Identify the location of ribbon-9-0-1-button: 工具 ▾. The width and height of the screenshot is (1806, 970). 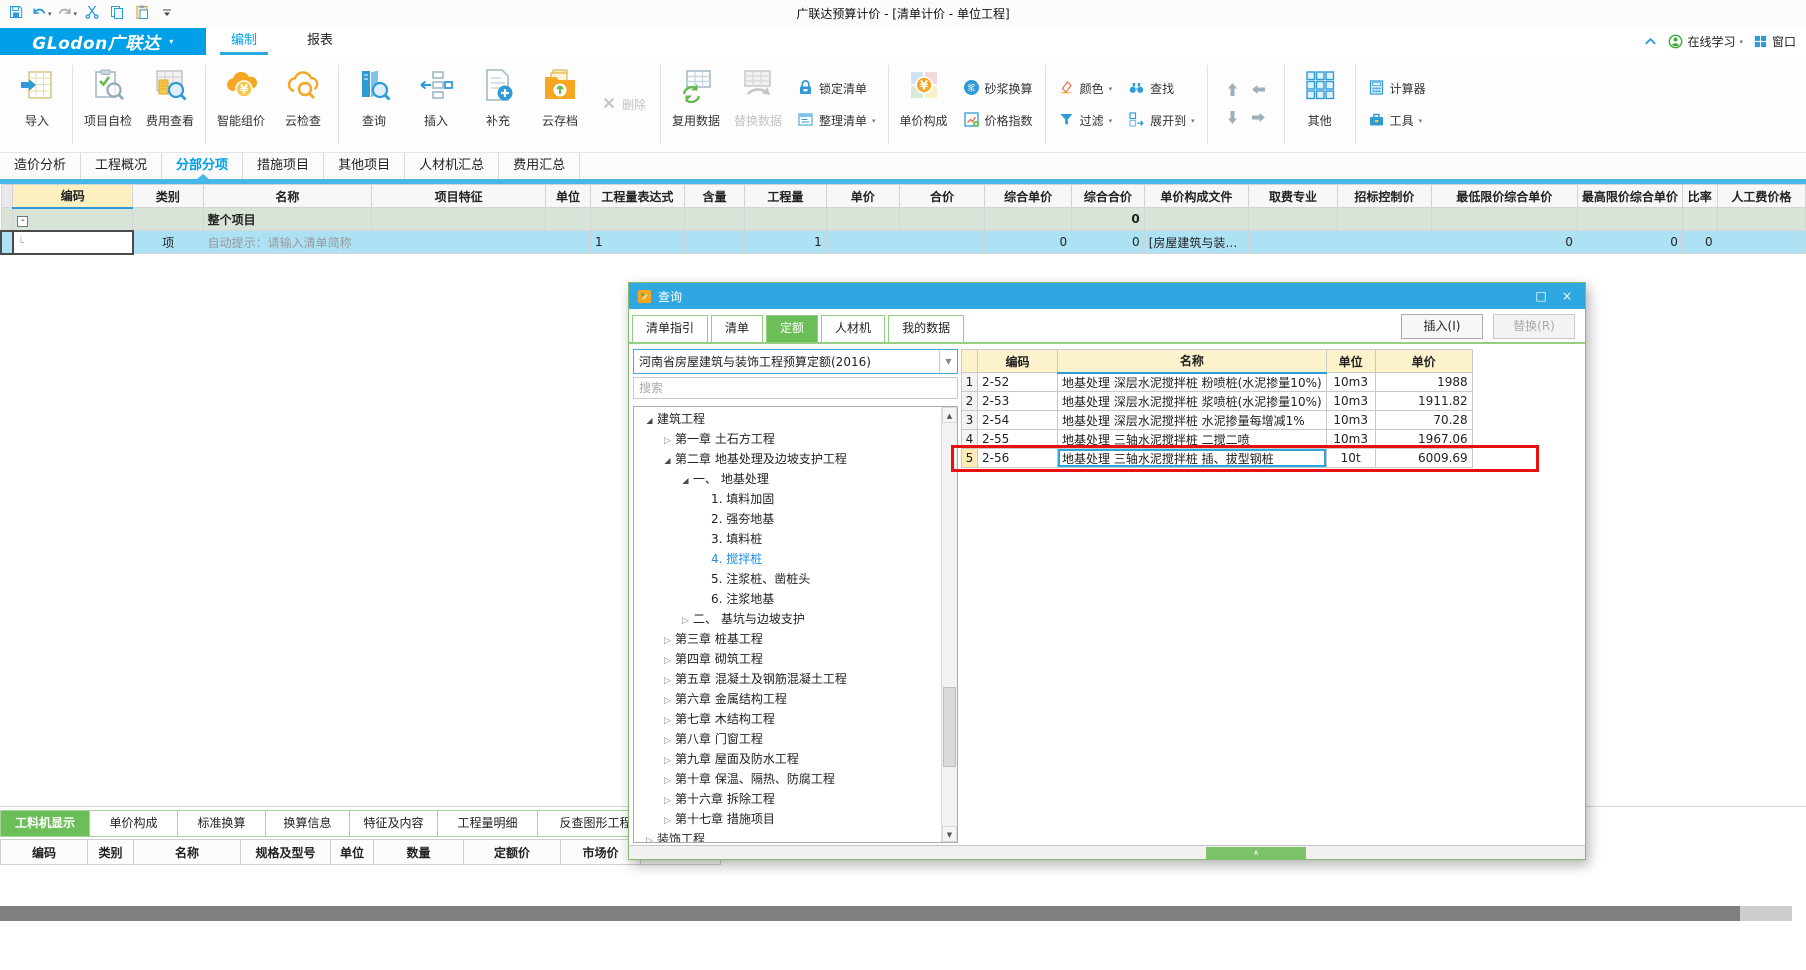
(1397, 121).